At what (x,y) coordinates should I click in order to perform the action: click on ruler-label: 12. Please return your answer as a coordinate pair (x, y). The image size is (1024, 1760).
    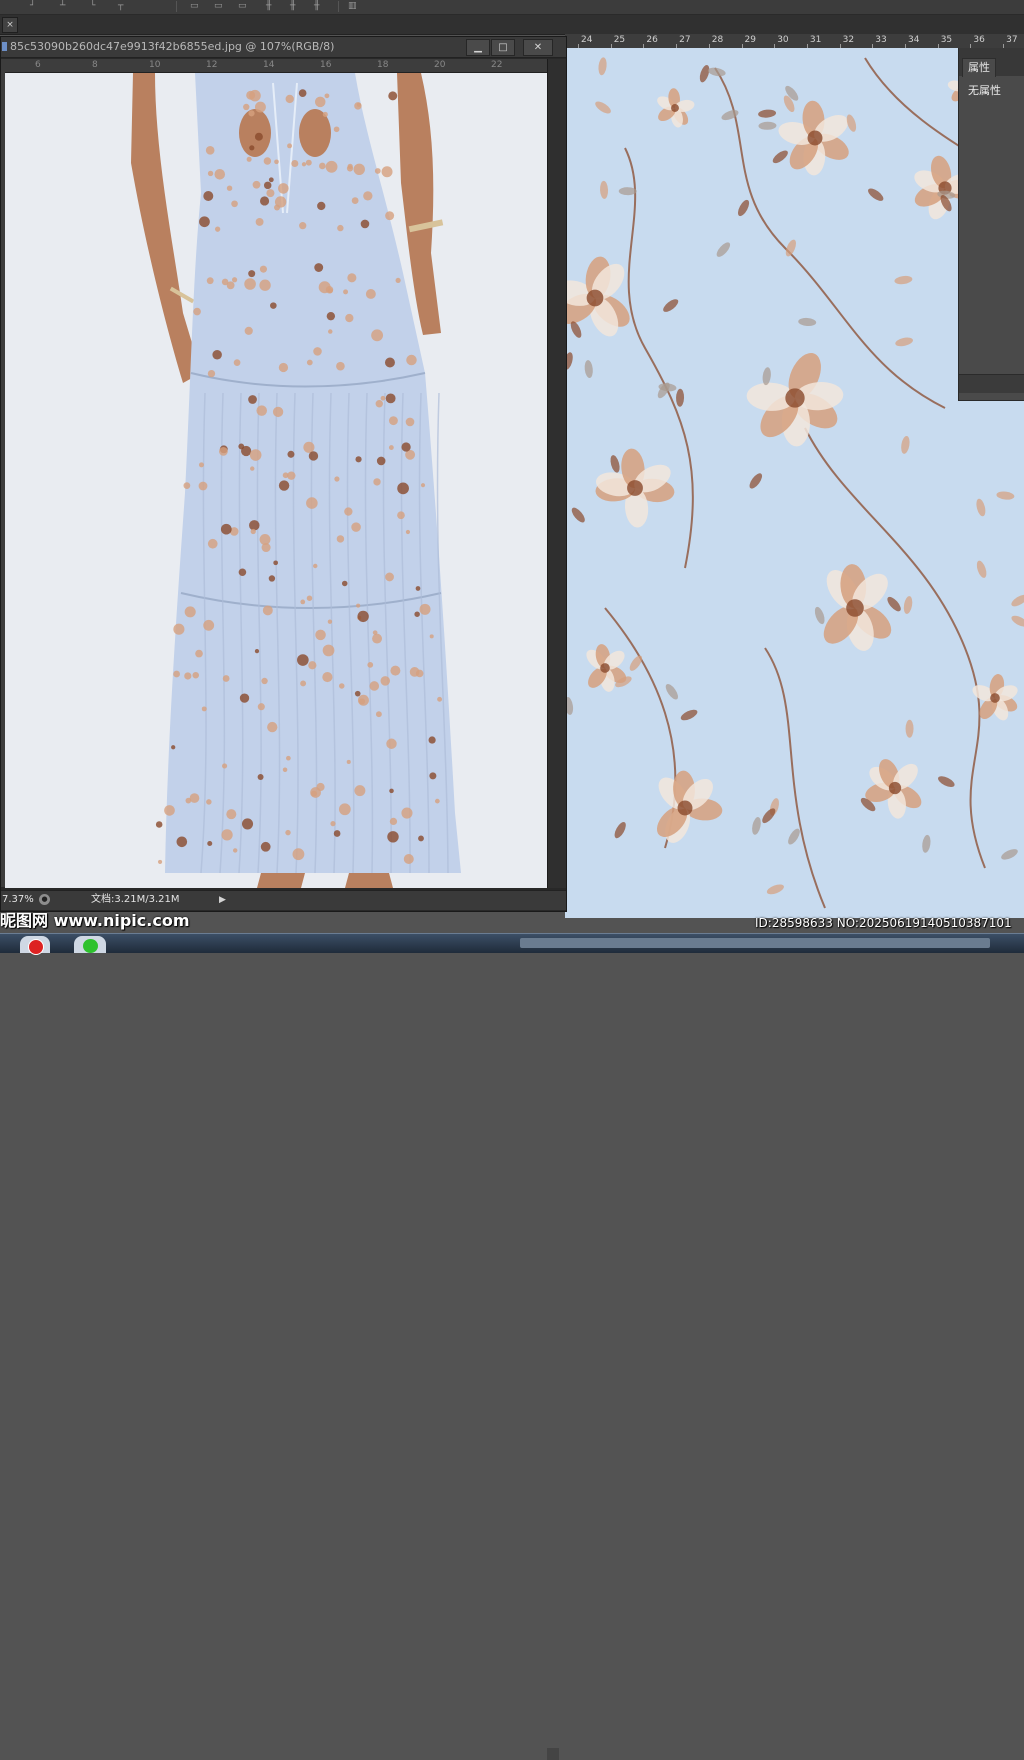
    Looking at the image, I should click on (212, 65).